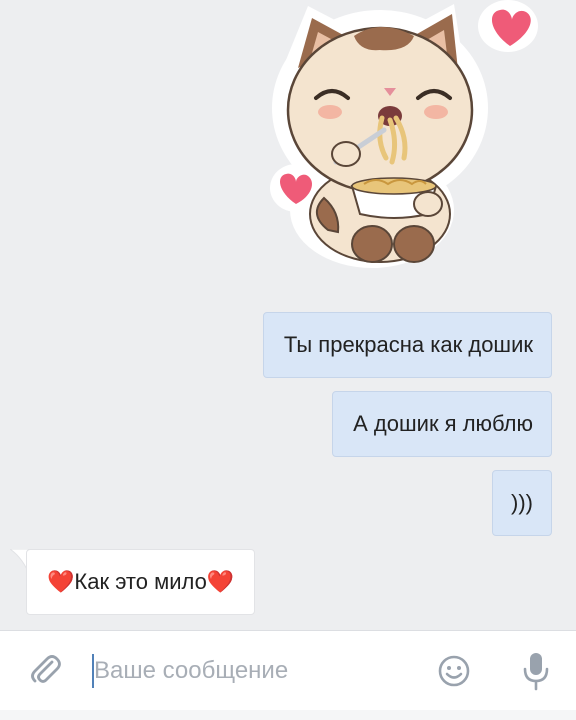 Image resolution: width=576 pixels, height=720 pixels. I want to click on heart-emoji-right: ❤️, so click(220, 581).